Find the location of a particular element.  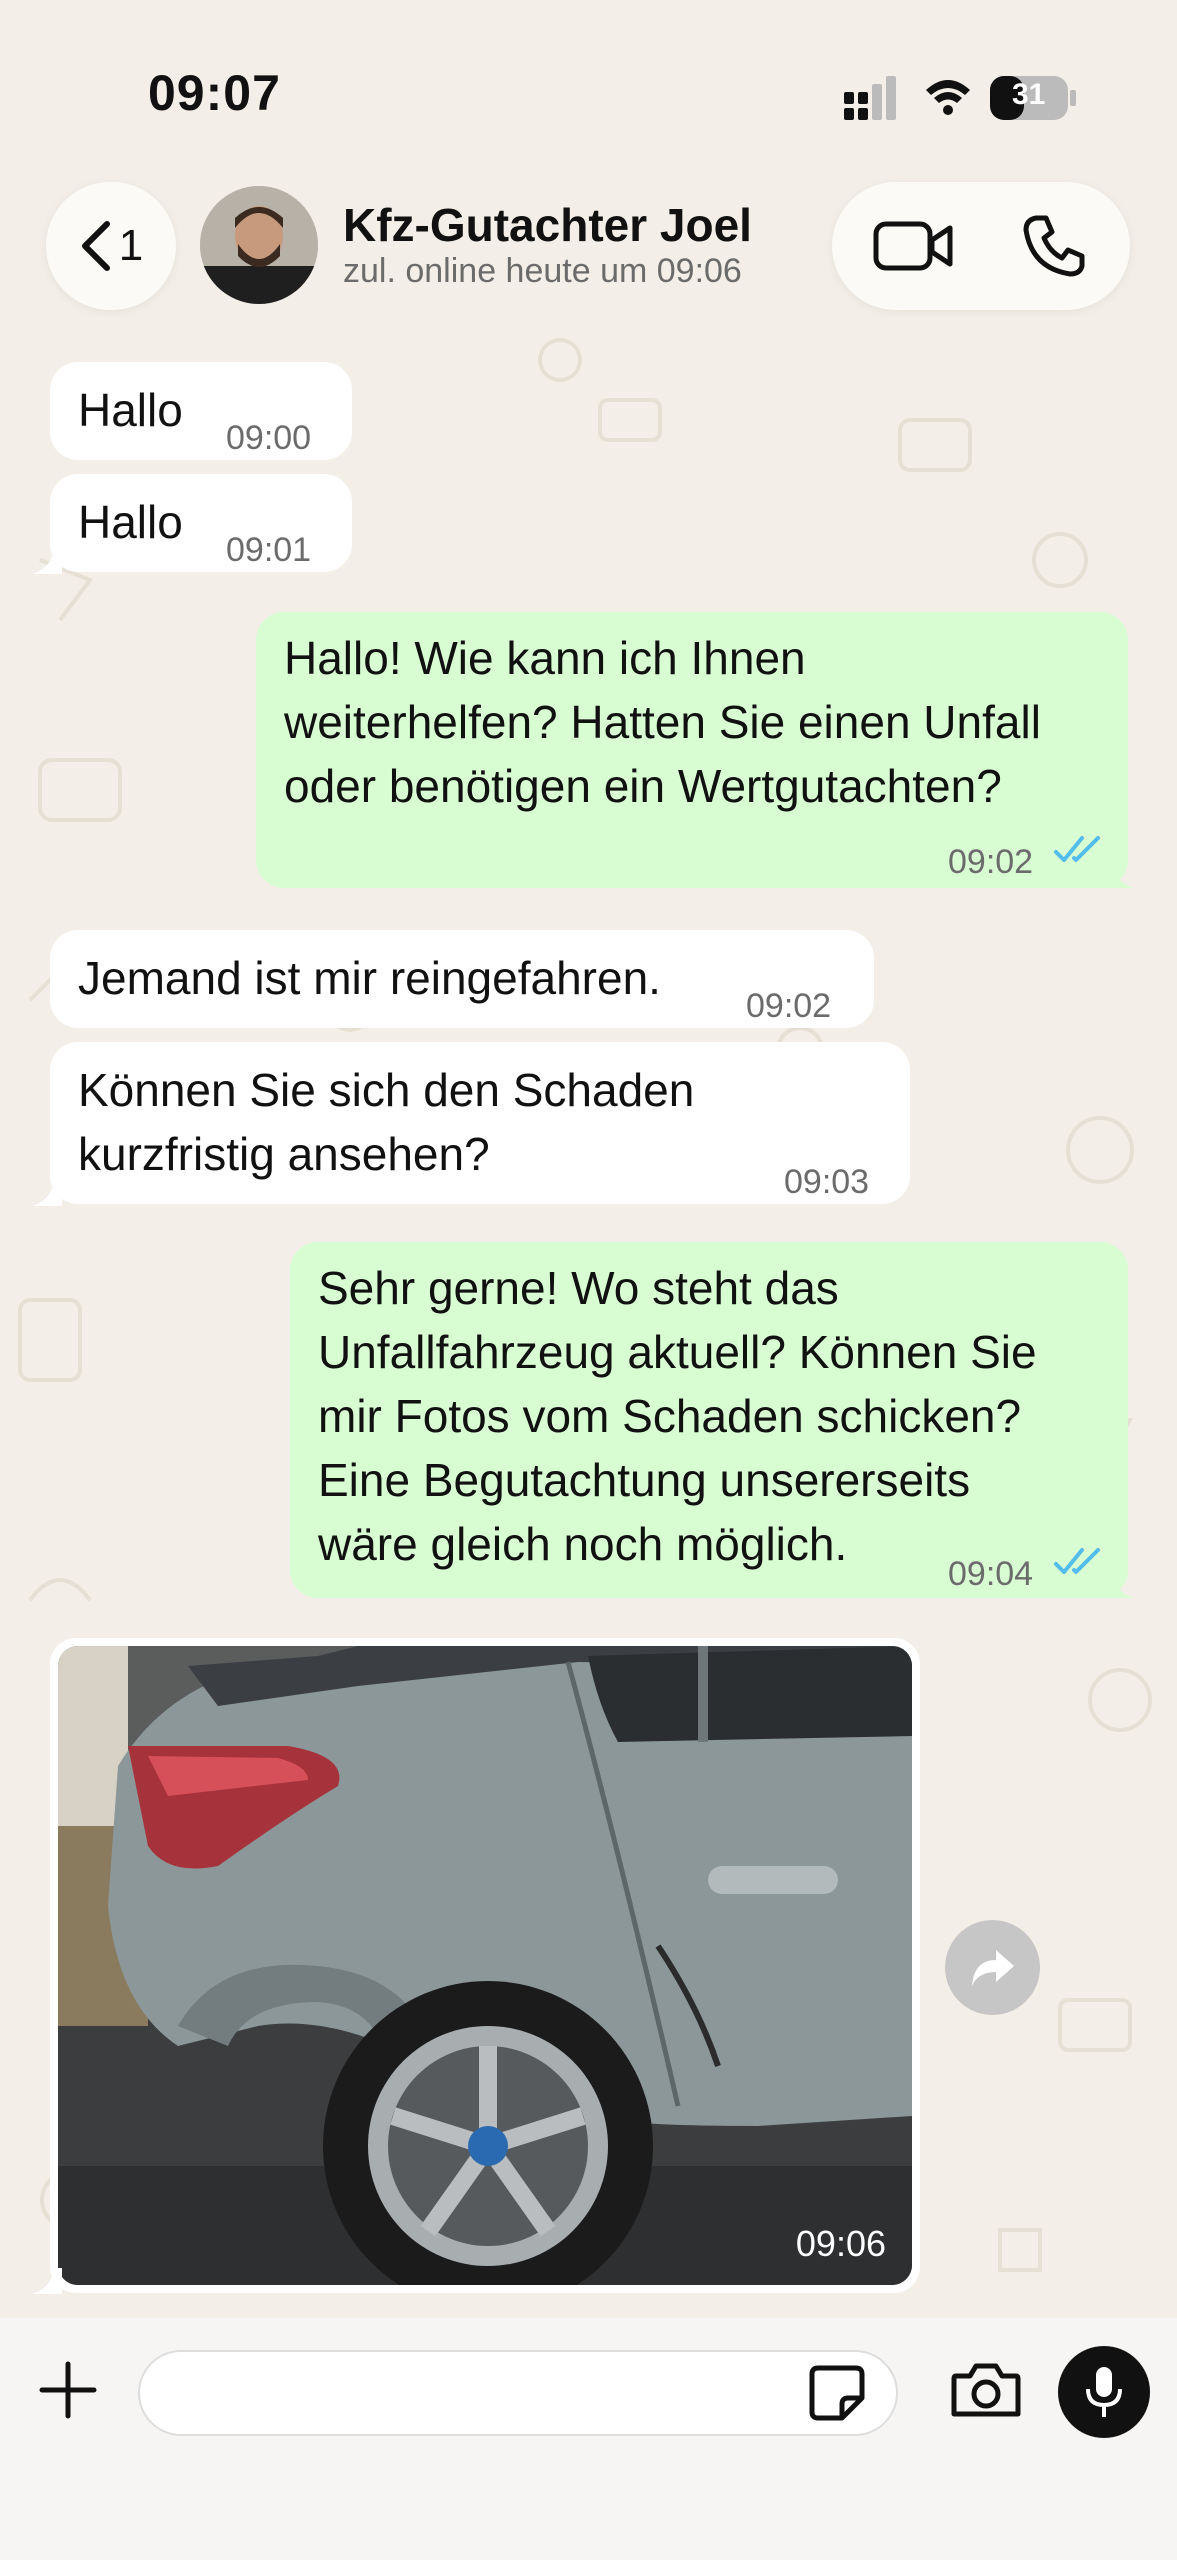

message-line: weiterhelfen? Hatten Sie einen Unfall is located at coordinates (662, 722).